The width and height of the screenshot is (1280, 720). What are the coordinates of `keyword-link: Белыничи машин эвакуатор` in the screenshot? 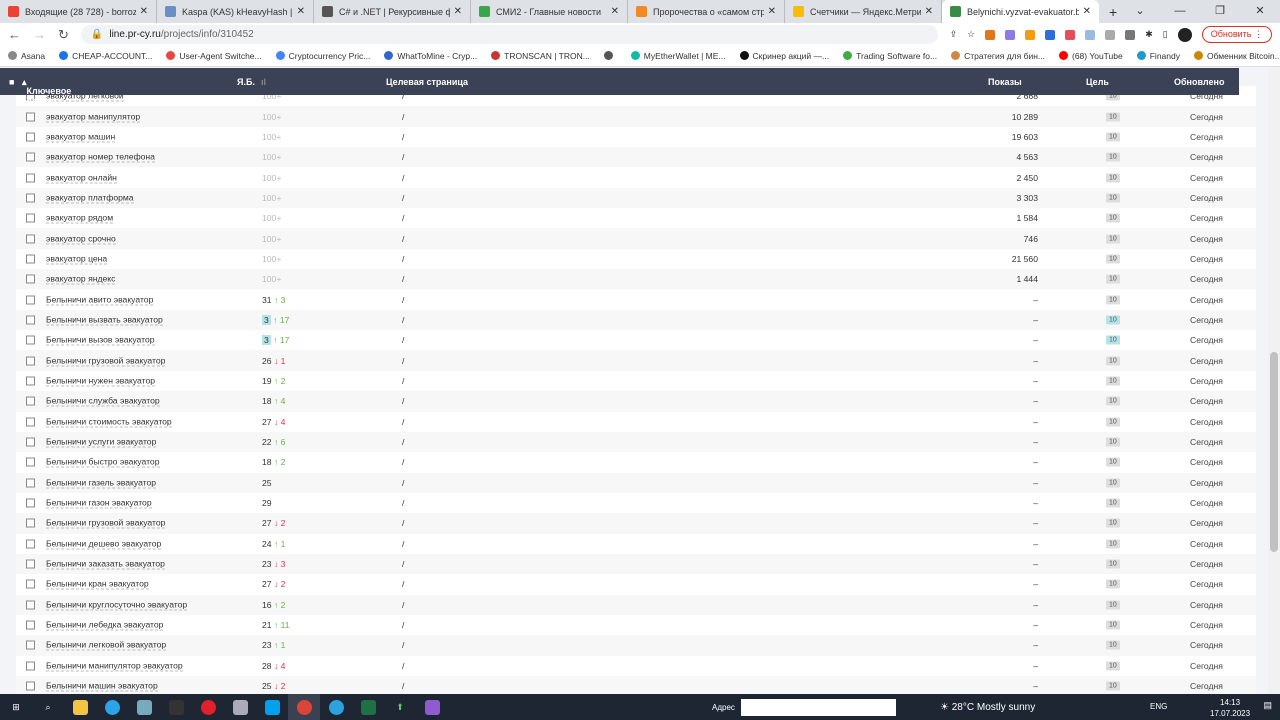 It's located at (102, 686).